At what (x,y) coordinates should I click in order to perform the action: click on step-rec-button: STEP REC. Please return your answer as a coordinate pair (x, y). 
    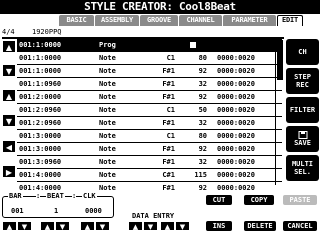
    Looking at the image, I should click on (302, 81).